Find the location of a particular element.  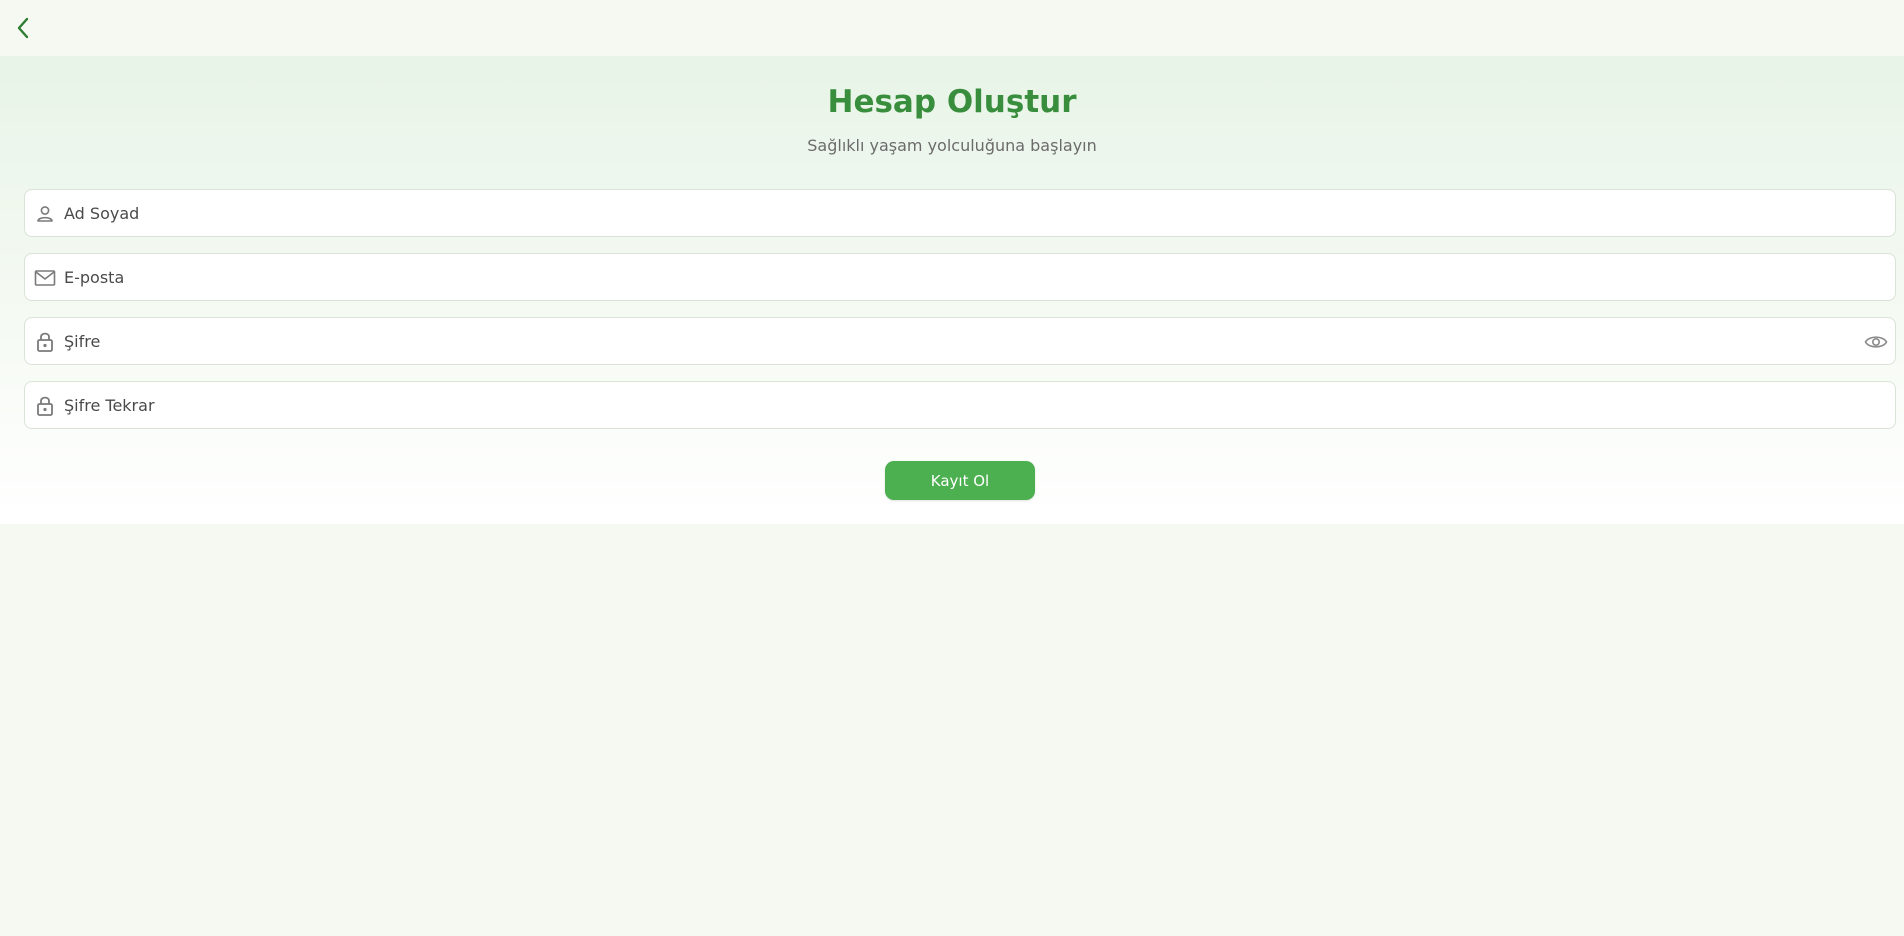

full-name-field is located at coordinates (960, 213).